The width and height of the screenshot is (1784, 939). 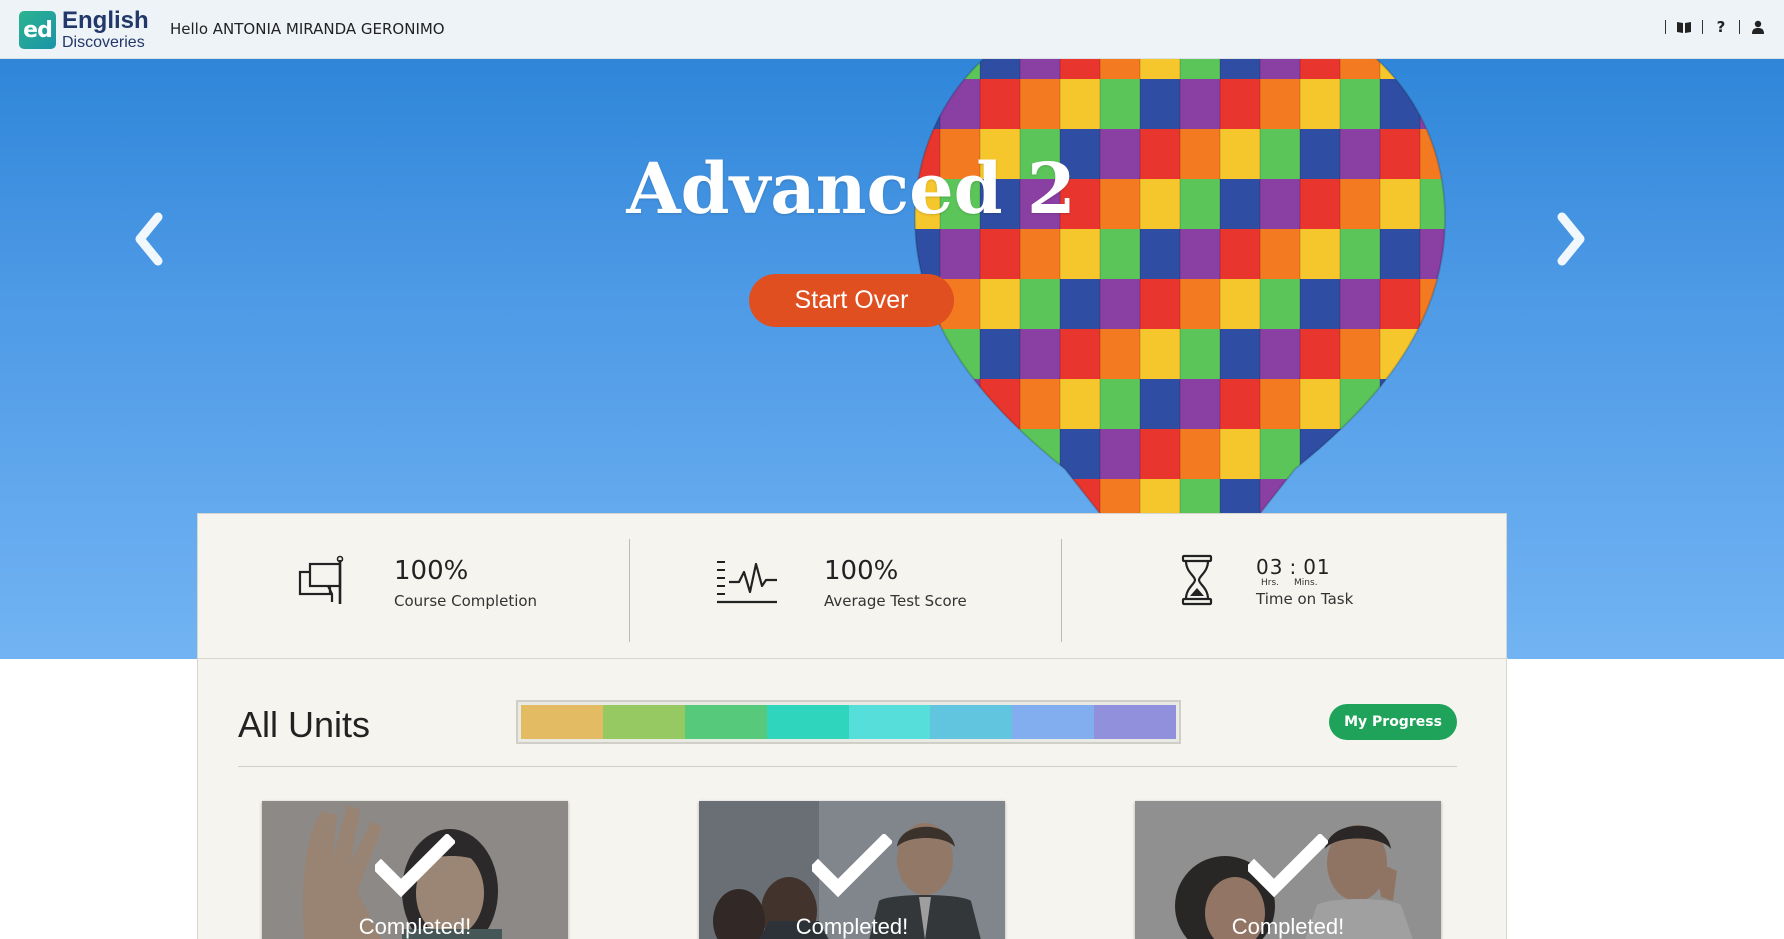 What do you see at coordinates (895, 601) in the screenshot?
I see `average-test-score-label: Average Test Score` at bounding box center [895, 601].